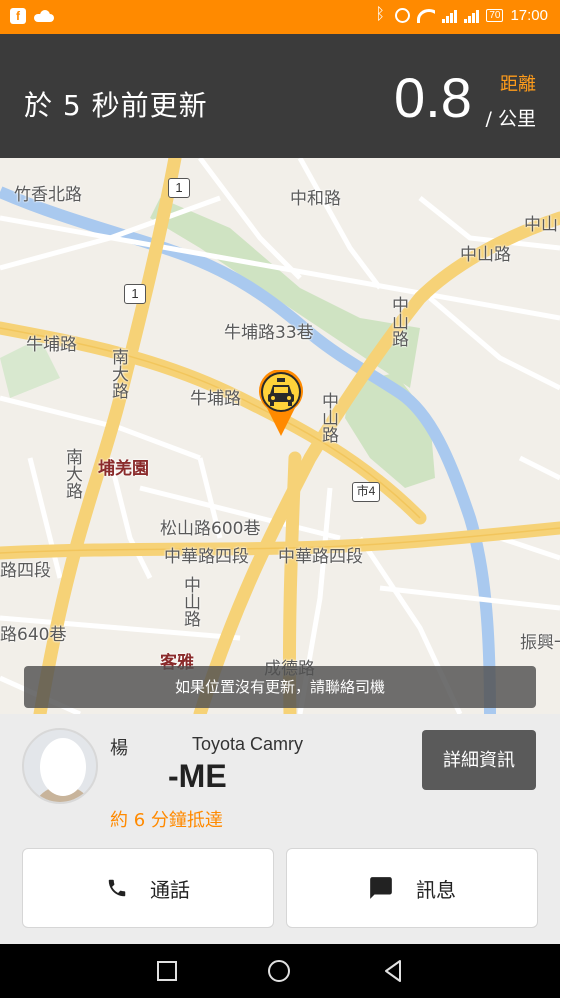  Describe the element at coordinates (426, 15) in the screenshot. I see `wifi-icon` at that location.